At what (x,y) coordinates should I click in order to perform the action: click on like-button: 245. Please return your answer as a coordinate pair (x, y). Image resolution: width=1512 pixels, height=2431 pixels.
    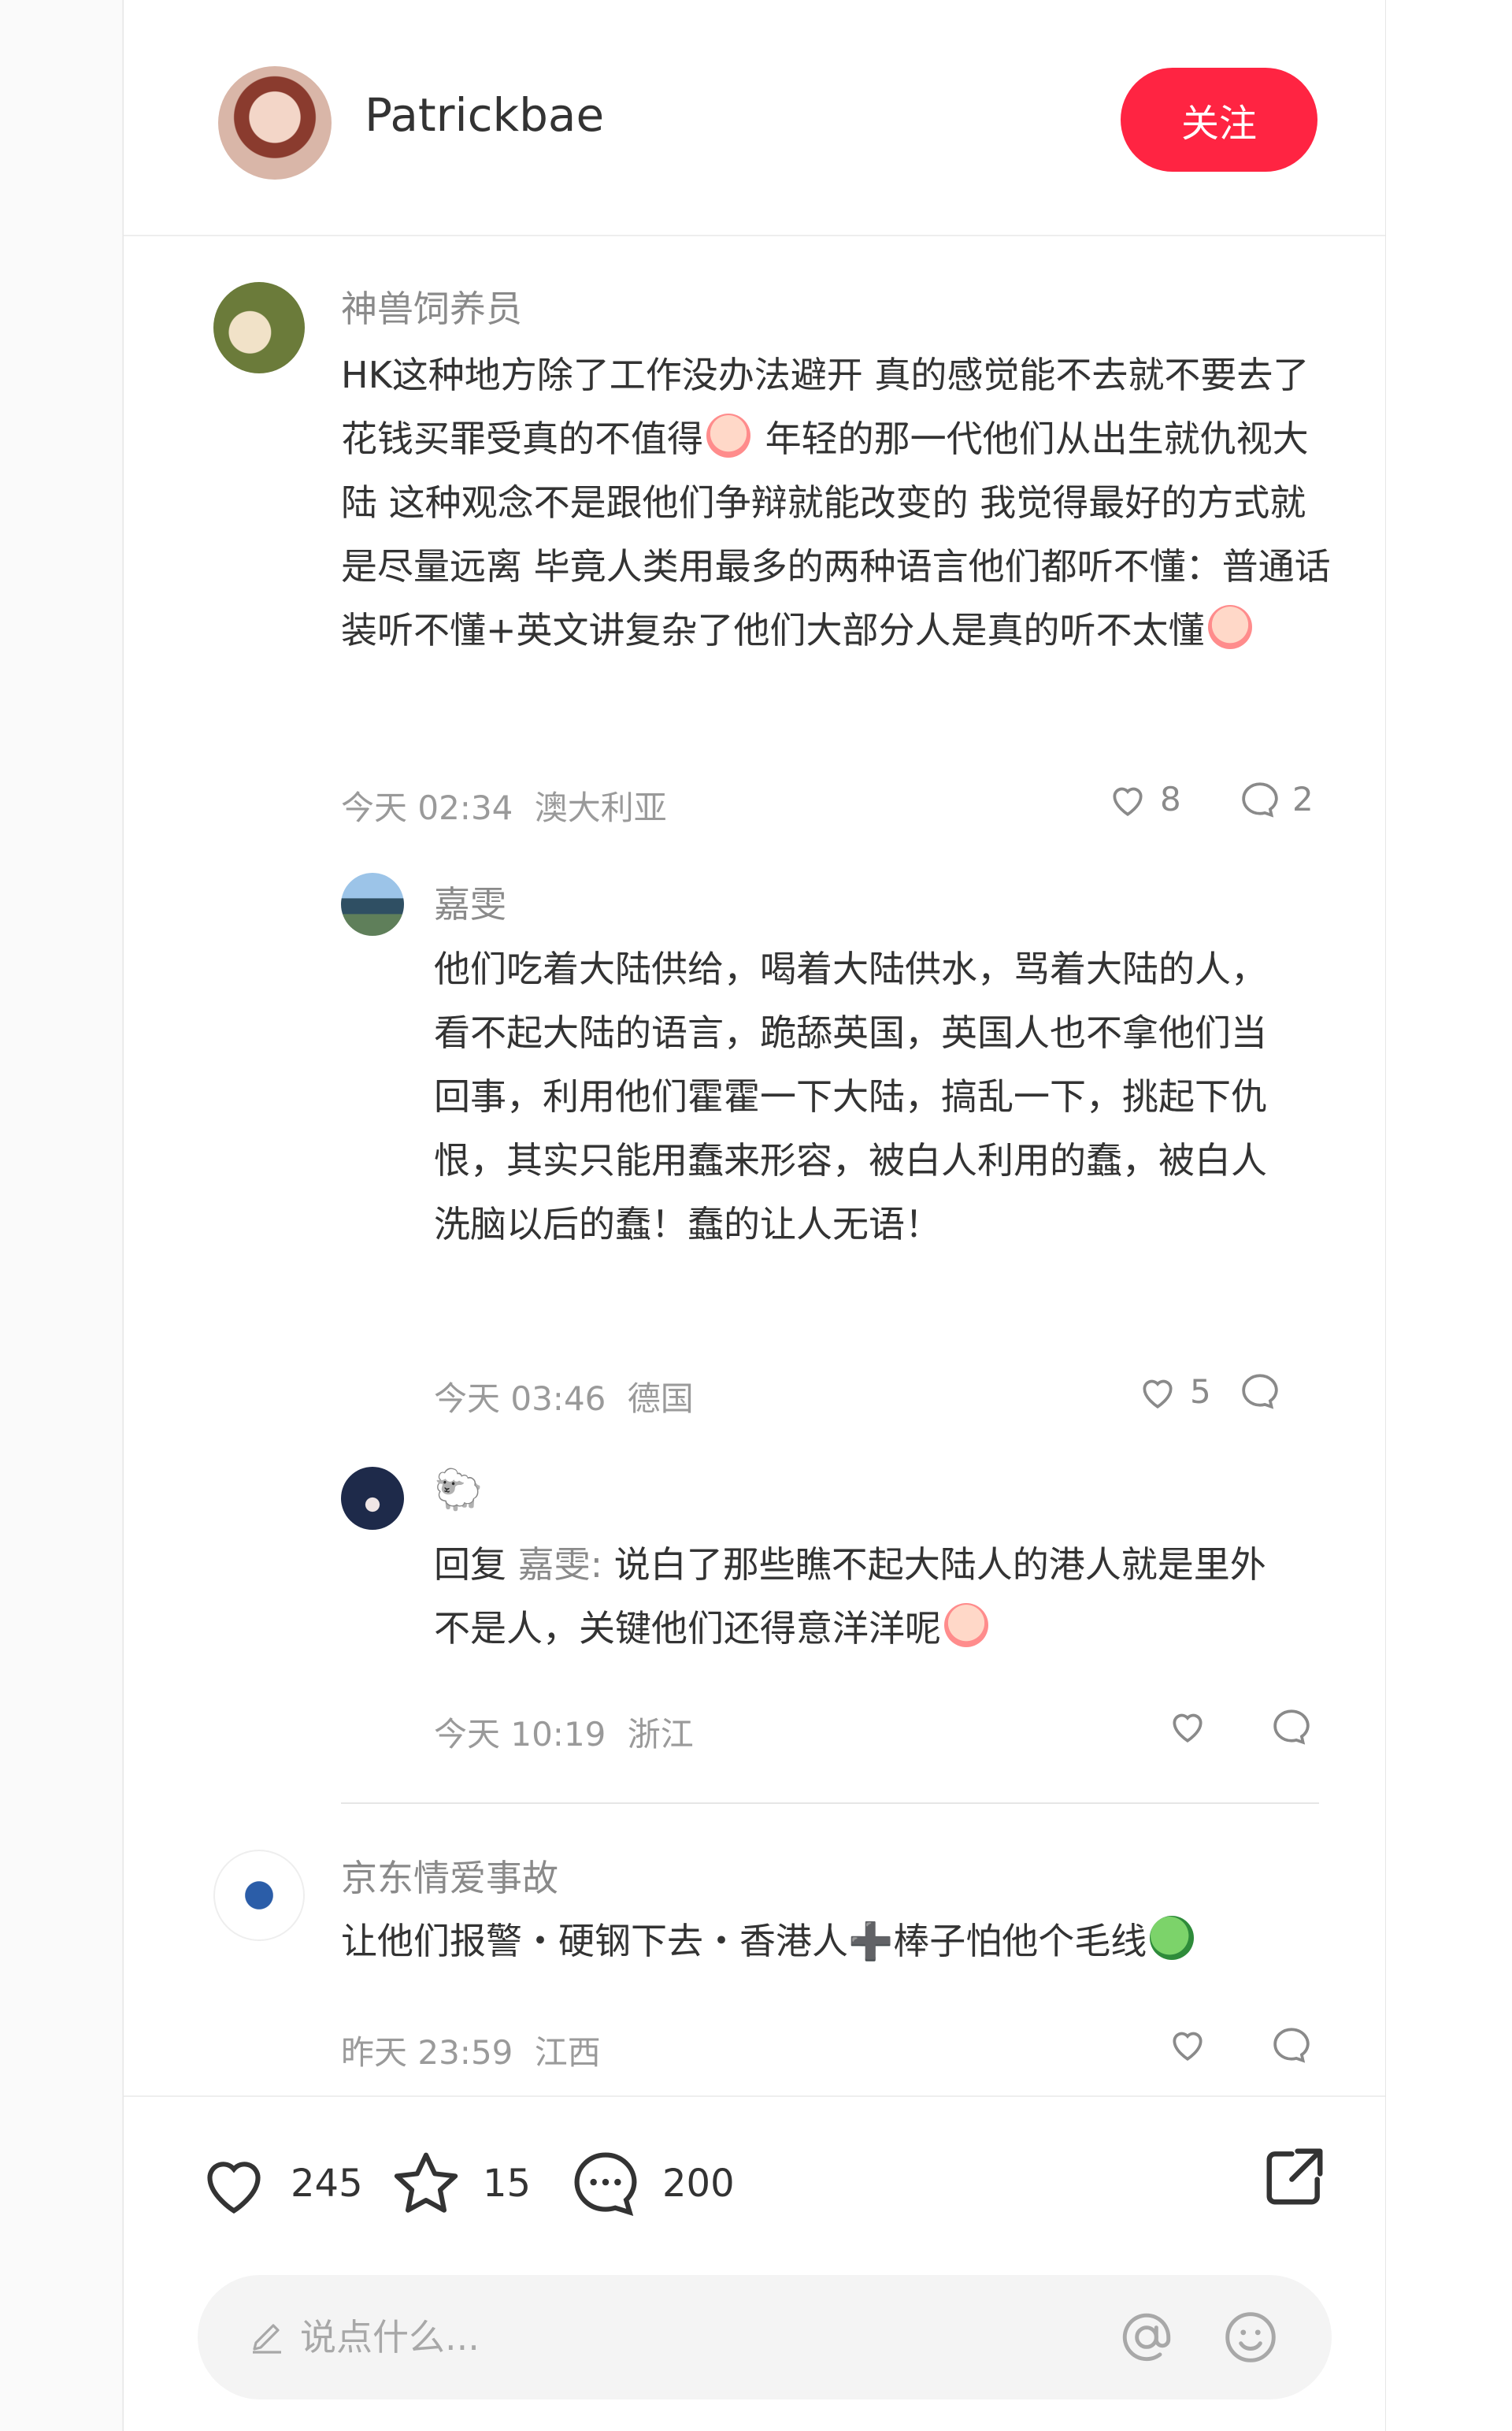
    Looking at the image, I should click on (280, 2184).